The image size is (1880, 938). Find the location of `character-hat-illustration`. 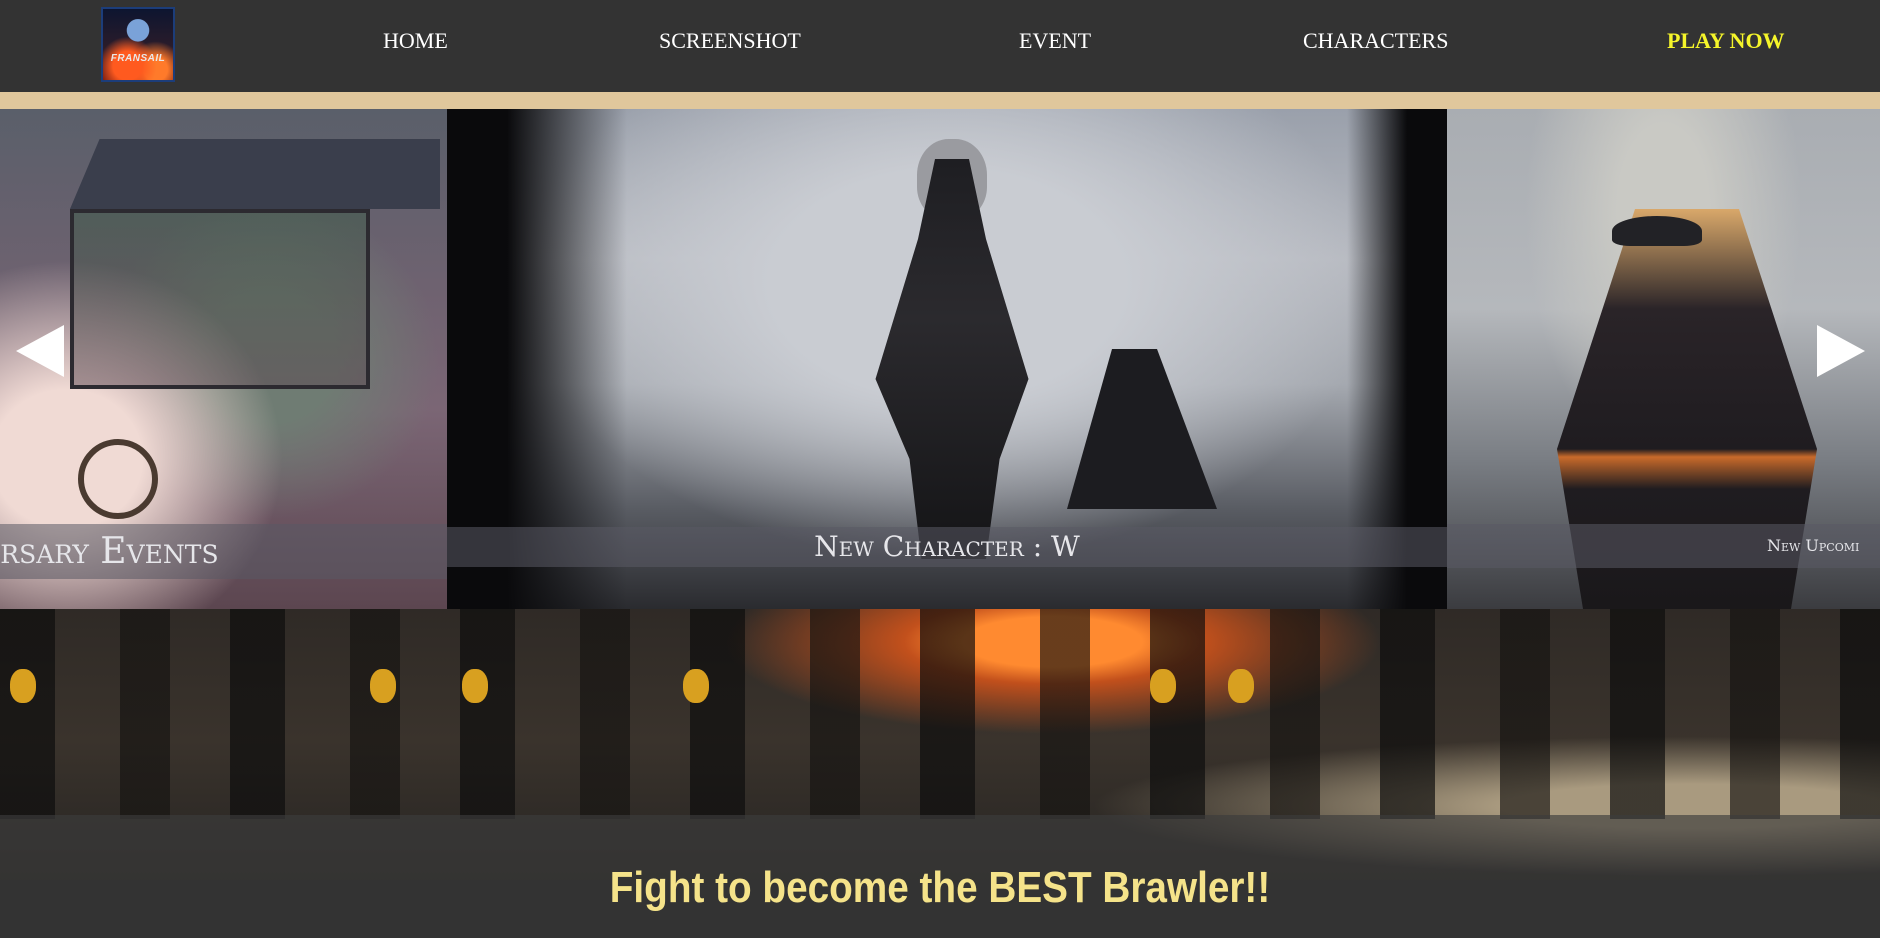

character-hat-illustration is located at coordinates (1657, 231).